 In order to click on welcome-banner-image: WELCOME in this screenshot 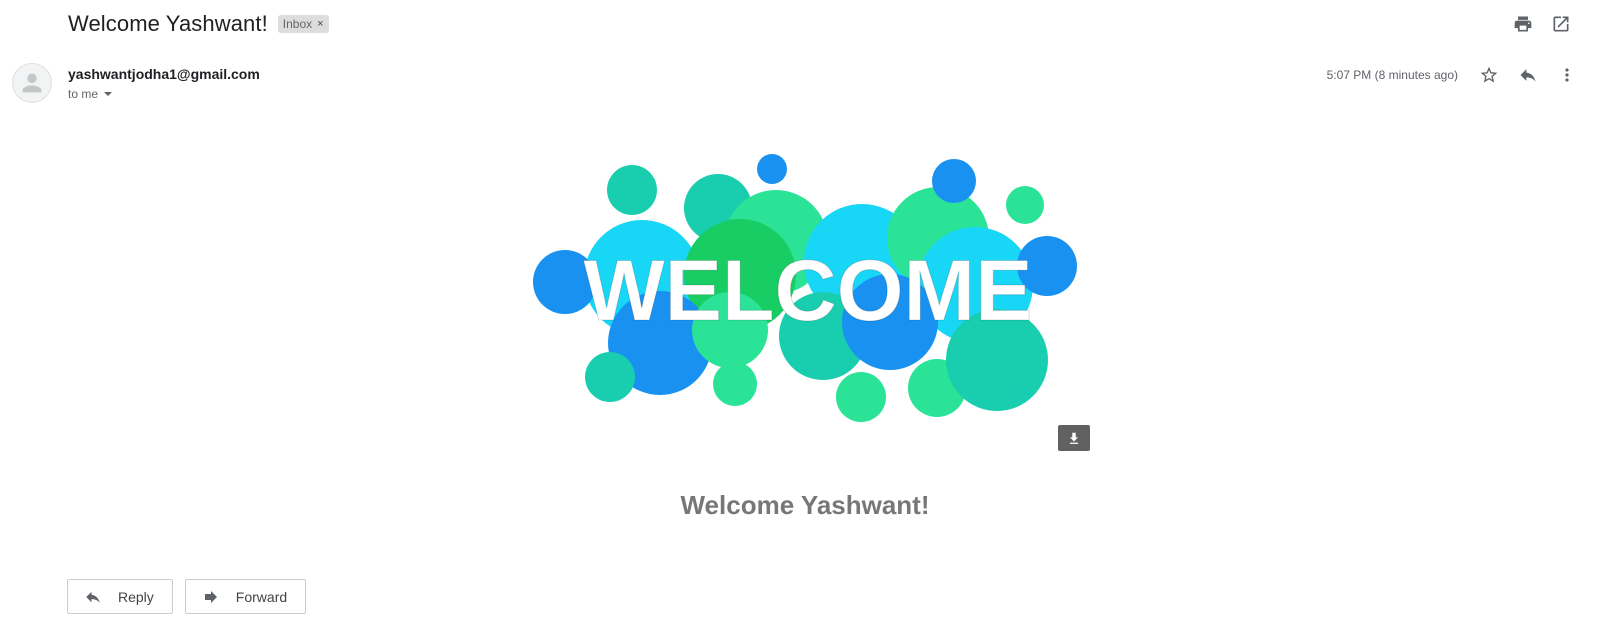, I will do `click(805, 288)`.